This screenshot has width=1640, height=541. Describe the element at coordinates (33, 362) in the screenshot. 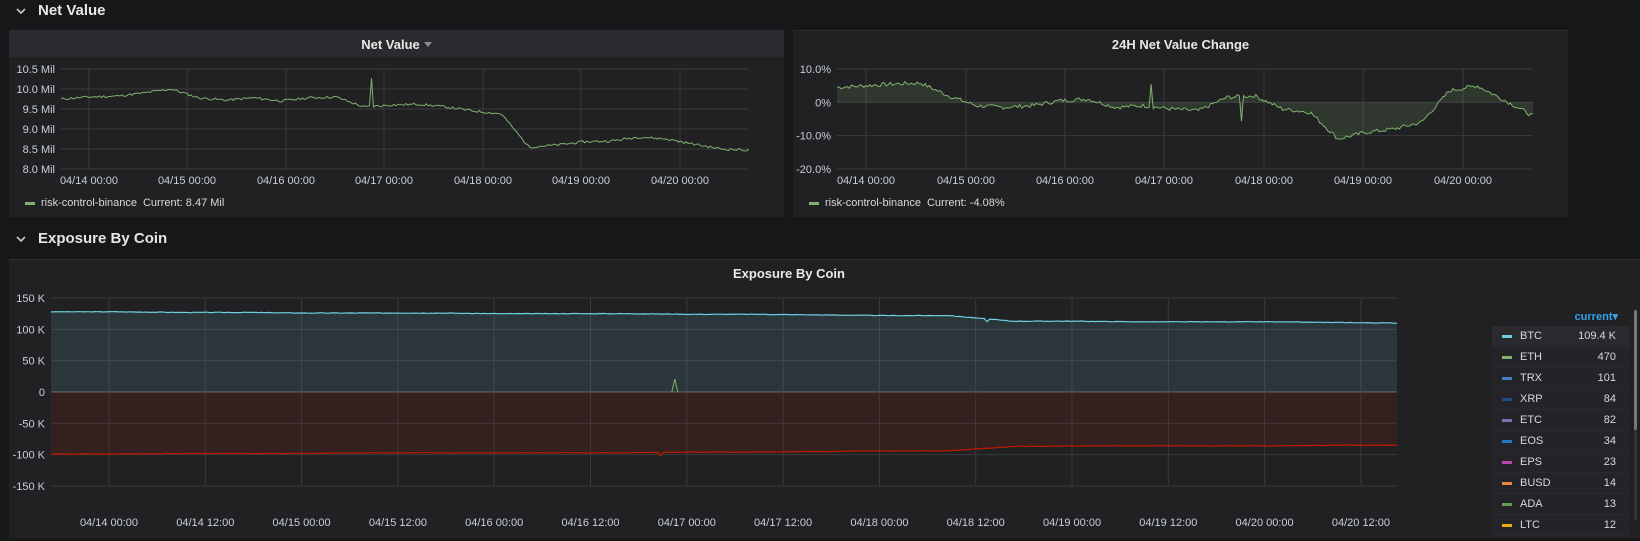

I see `y-tick-label: 50 K` at that location.